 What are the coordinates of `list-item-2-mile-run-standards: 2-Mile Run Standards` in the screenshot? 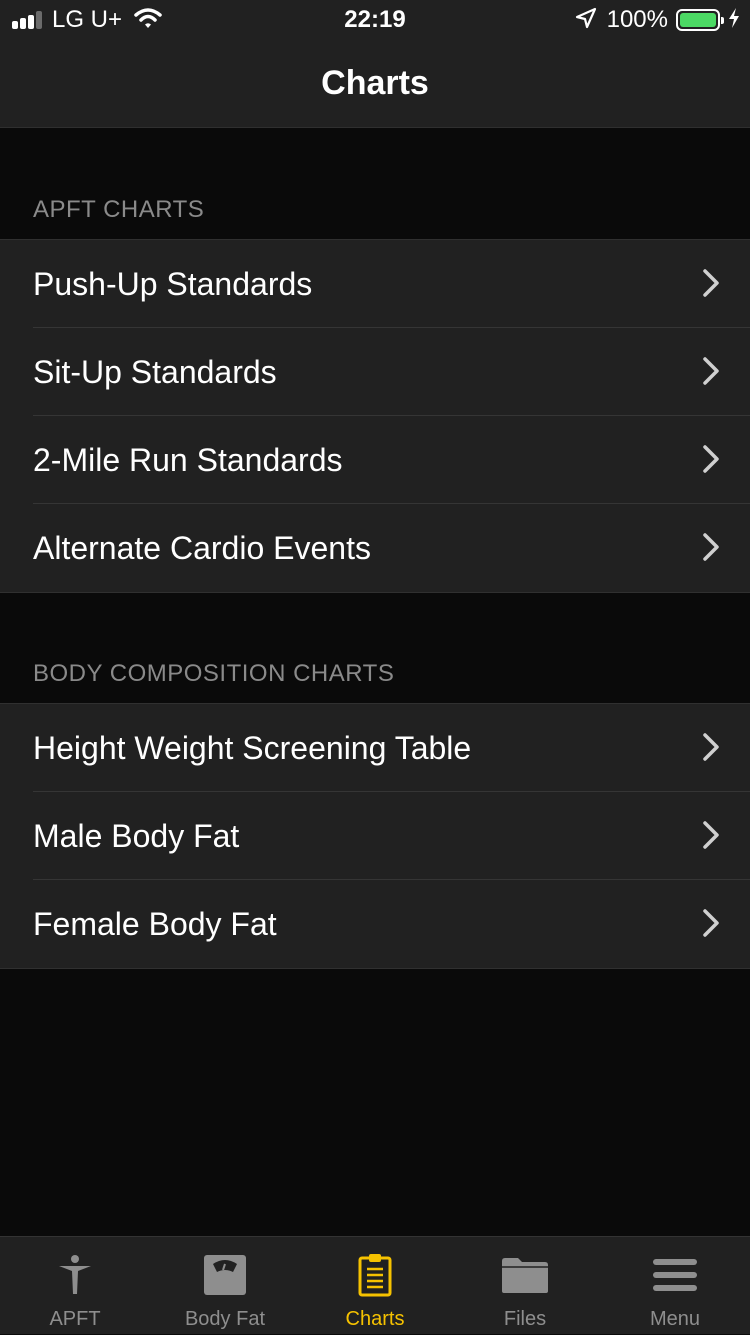 It's located at (375, 460).